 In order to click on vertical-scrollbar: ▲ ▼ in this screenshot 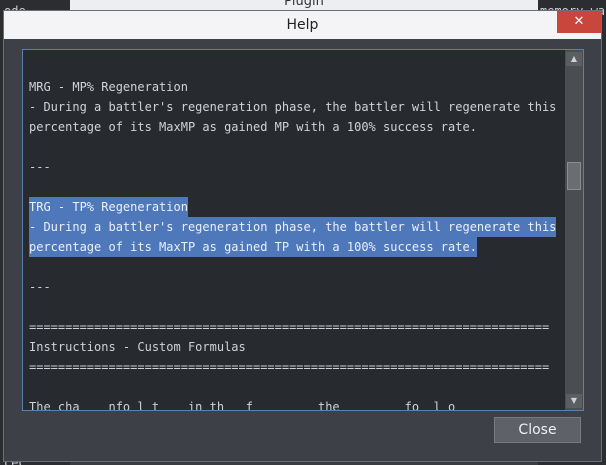, I will do `click(574, 230)`.